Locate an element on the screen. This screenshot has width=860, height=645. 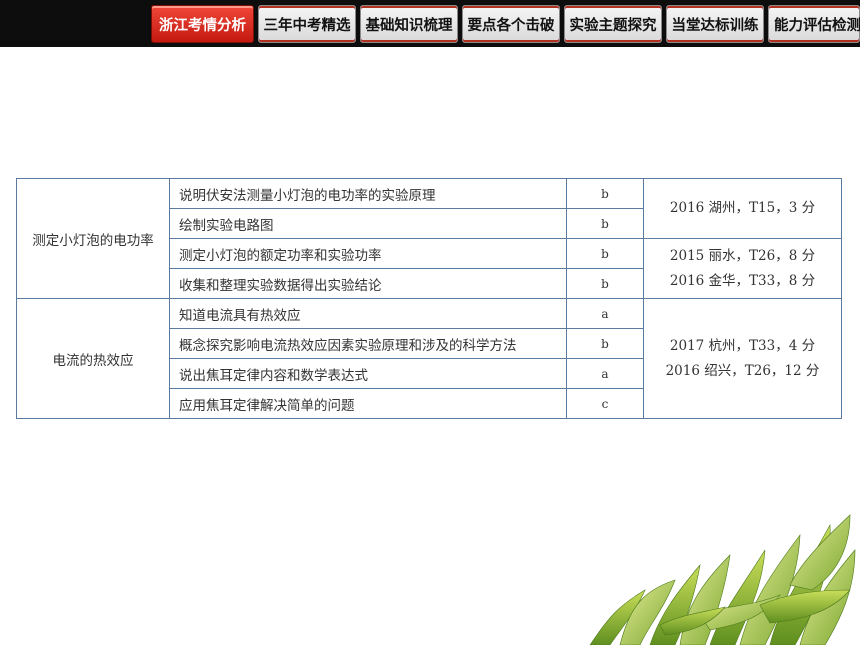
requirement-cell: 概念探究影响电流热效应因素实验原理和涉及的科学方法 is located at coordinates (368, 343).